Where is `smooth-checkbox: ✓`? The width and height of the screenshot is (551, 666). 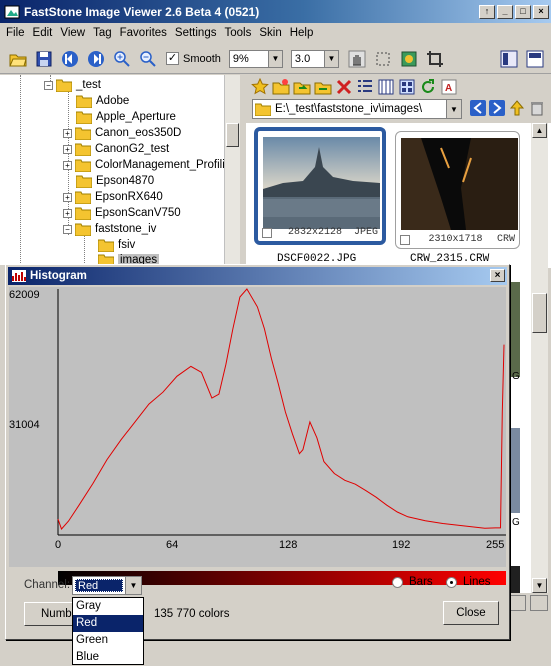 smooth-checkbox: ✓ is located at coordinates (172, 58).